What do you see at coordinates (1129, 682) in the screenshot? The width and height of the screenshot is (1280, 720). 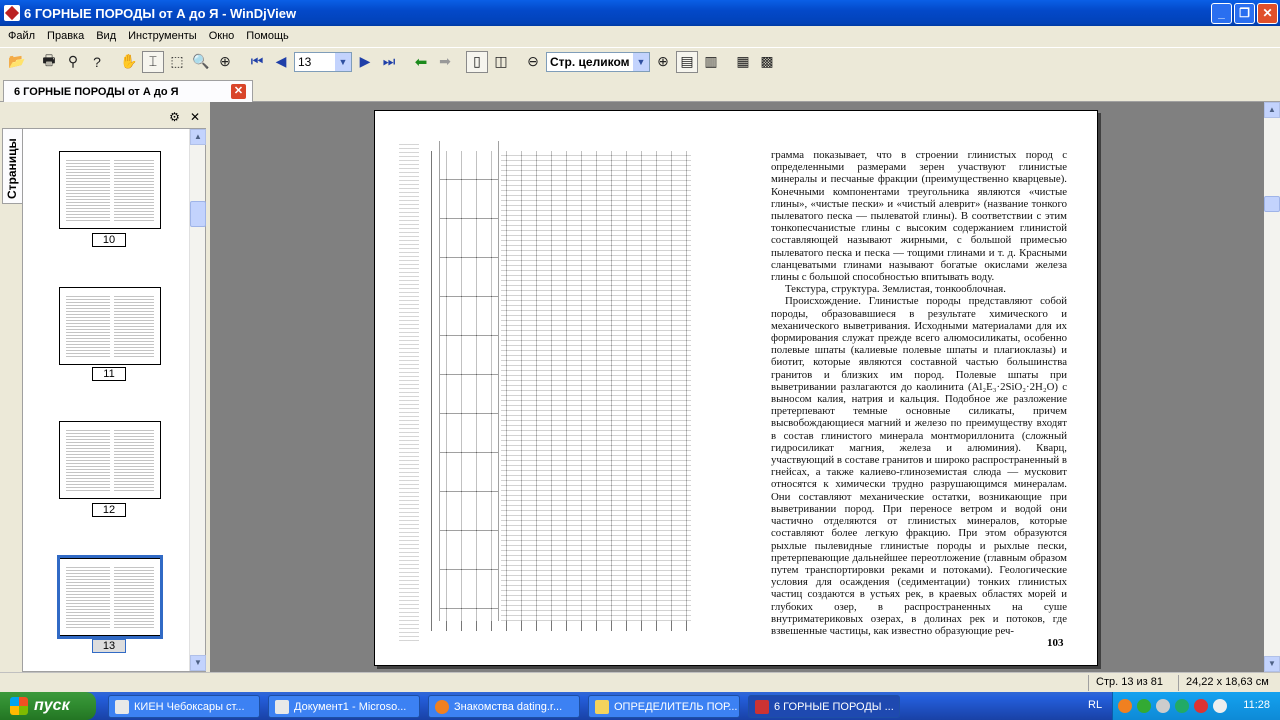 I see `status-page: Стр. 13 из 81` at bounding box center [1129, 682].